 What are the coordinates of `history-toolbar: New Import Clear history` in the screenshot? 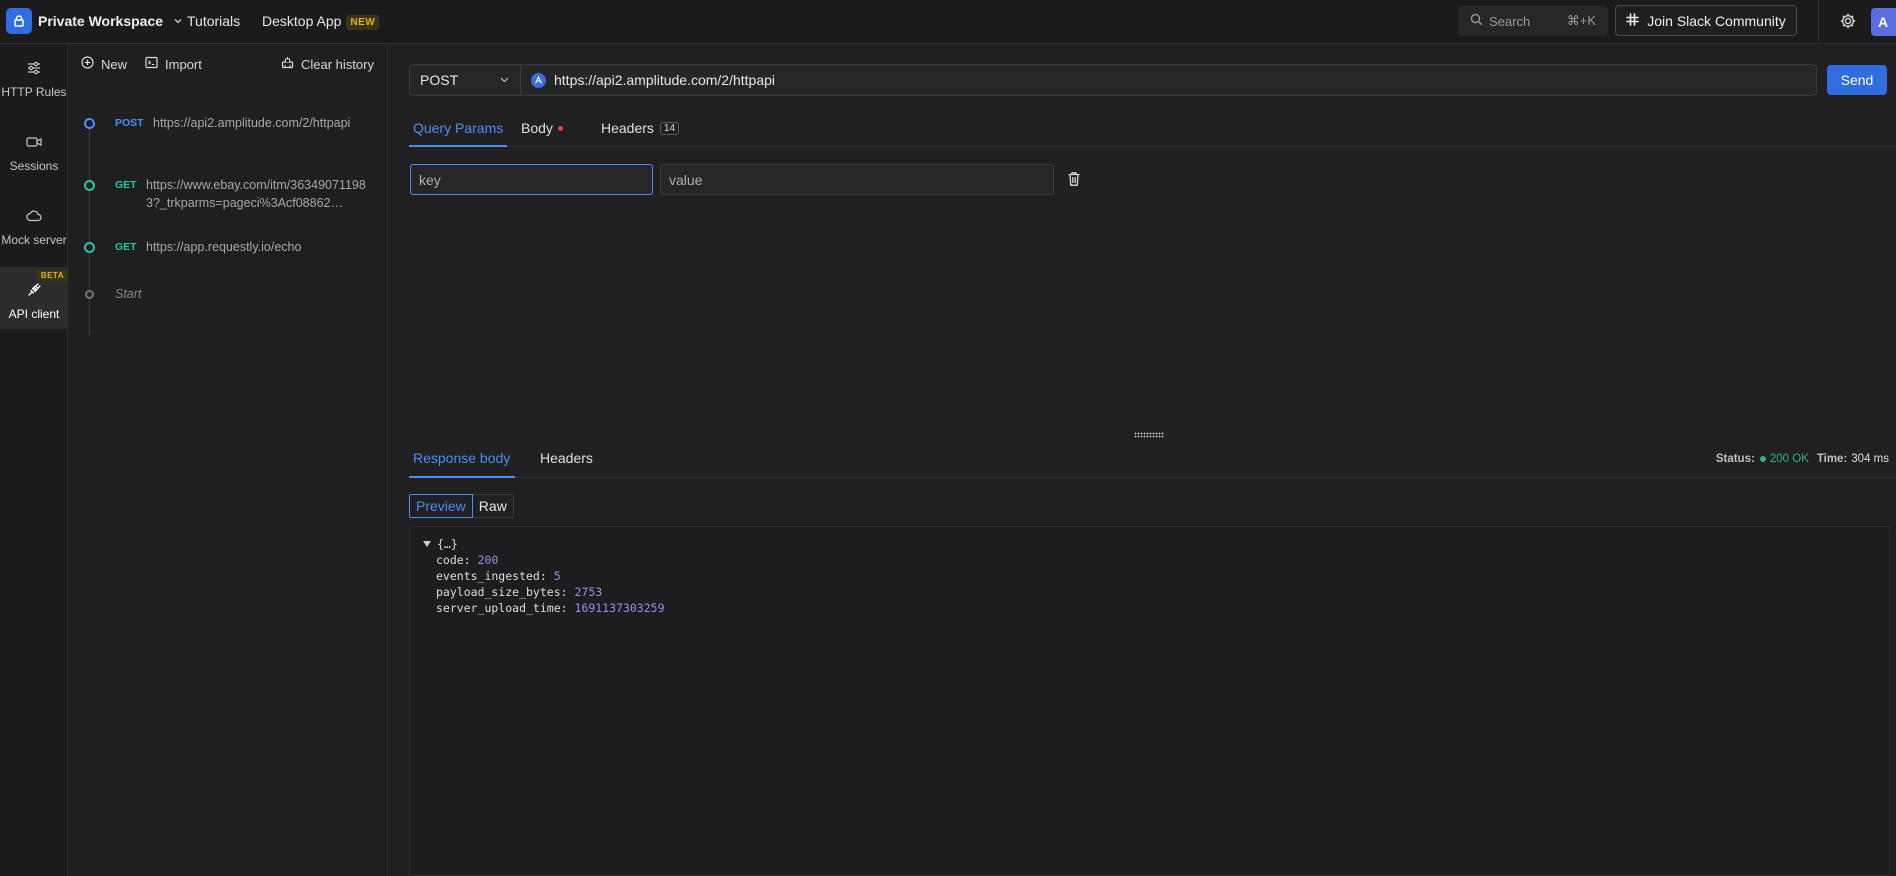 It's located at (228, 64).